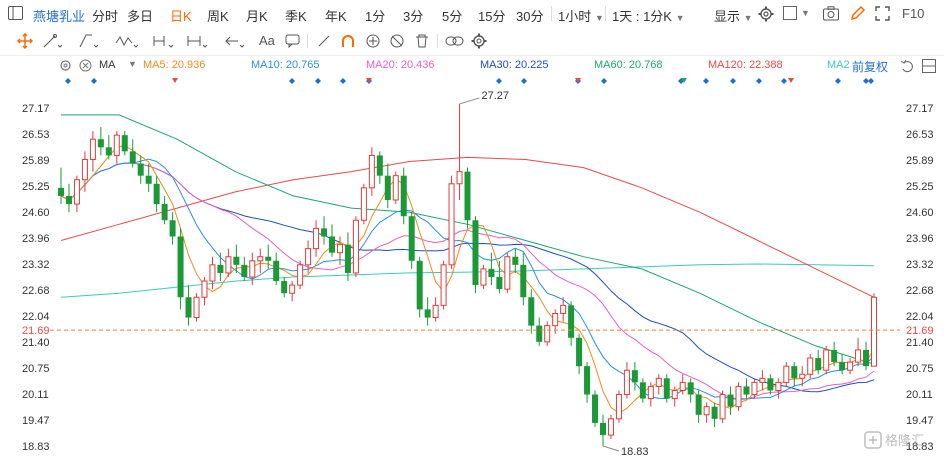  I want to click on wave-tool-icon, so click(127, 43).